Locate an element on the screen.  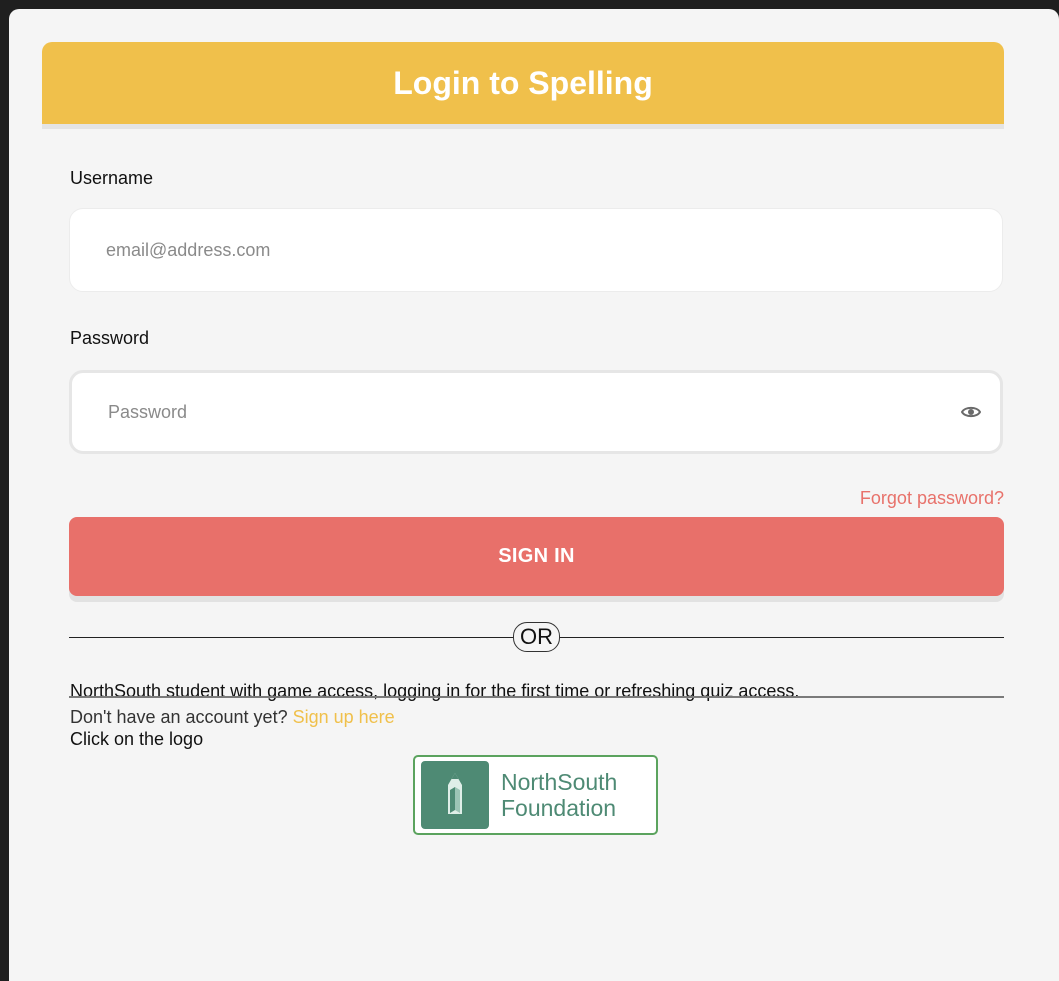
page-title: Login to Spelling is located at coordinates (523, 82).